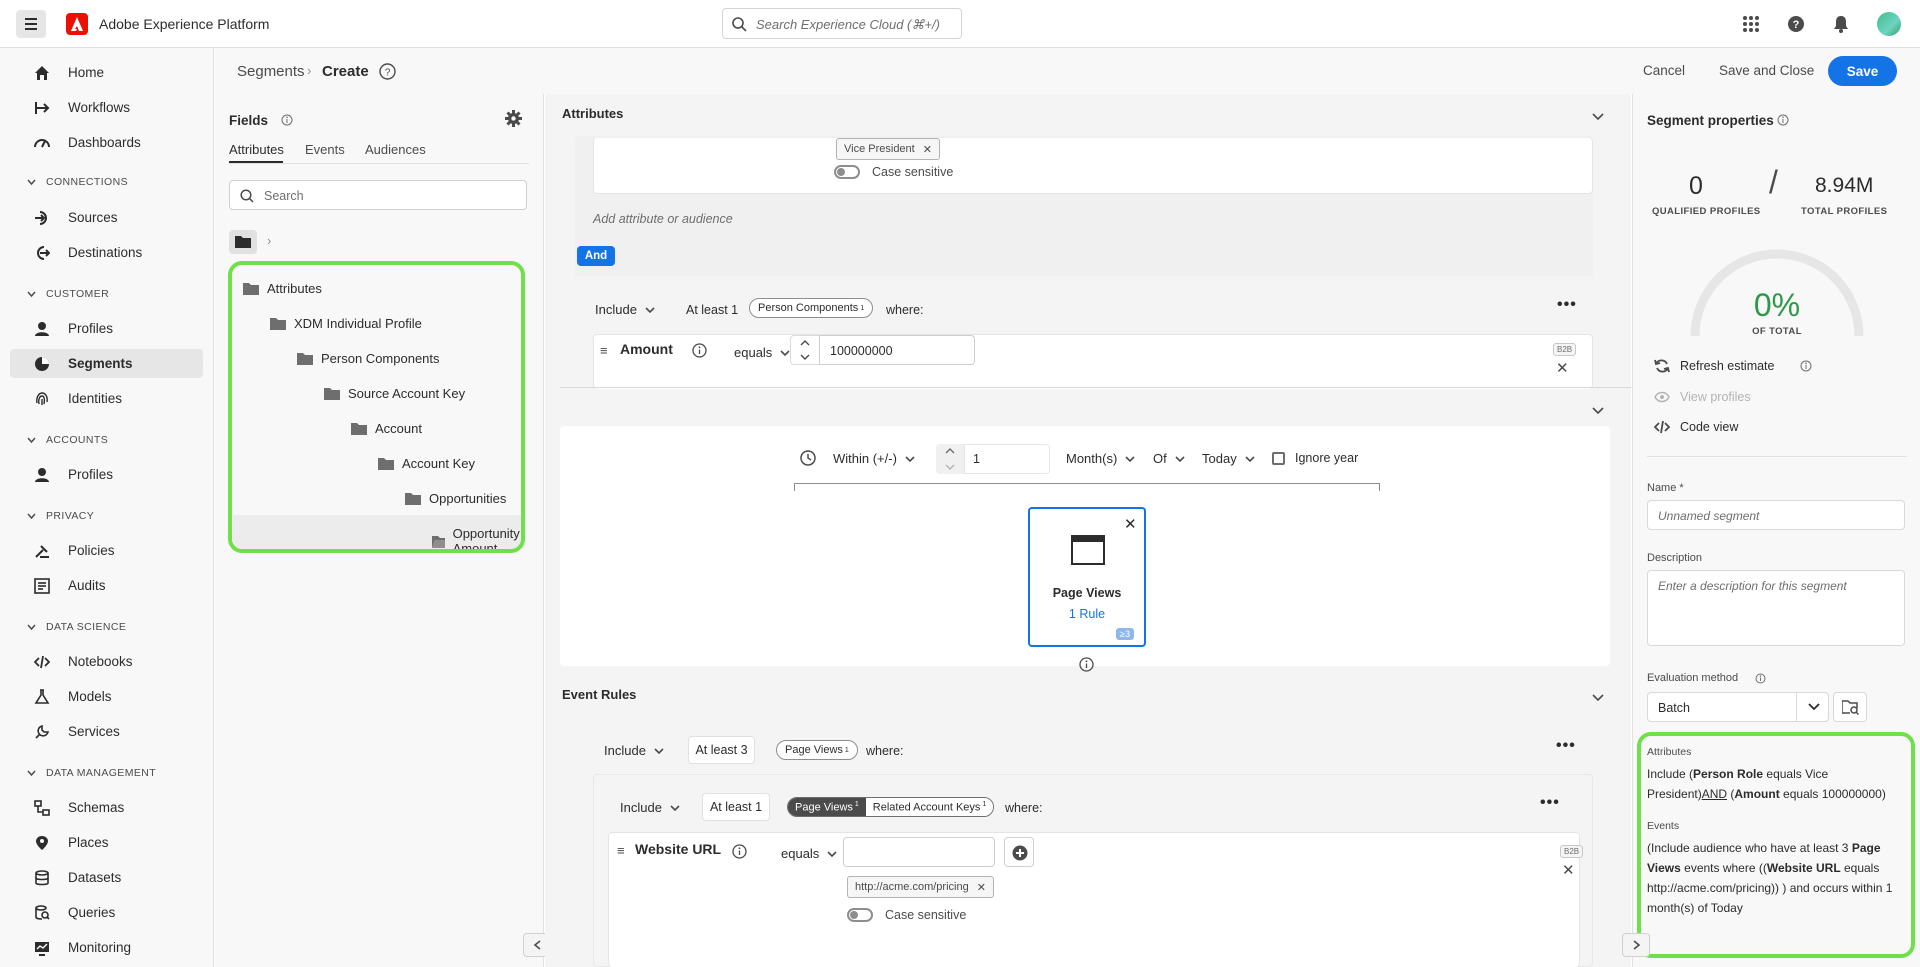  Describe the element at coordinates (1228, 458) in the screenshot. I see `today-dropdown: Today` at that location.